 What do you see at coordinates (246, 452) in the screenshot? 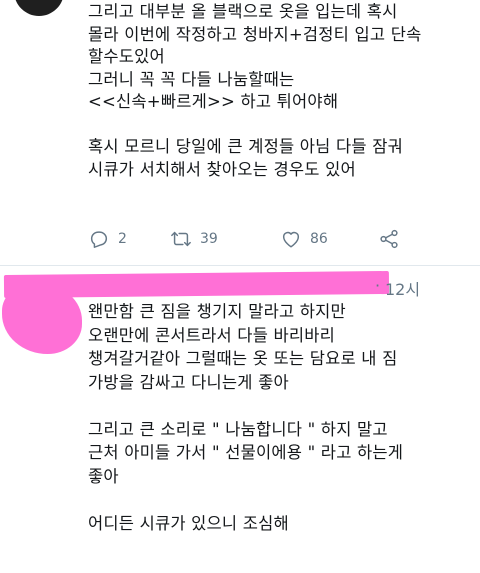
I see `tweet-text-line: 근처 아미들 가서 " 선물이에용 " 라고 하는게` at bounding box center [246, 452].